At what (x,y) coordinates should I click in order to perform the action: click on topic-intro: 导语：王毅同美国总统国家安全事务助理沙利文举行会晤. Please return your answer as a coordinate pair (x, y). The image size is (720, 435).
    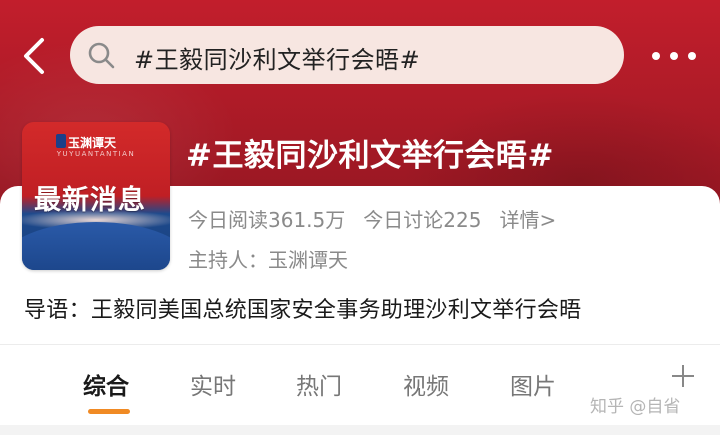
    Looking at the image, I should click on (303, 310).